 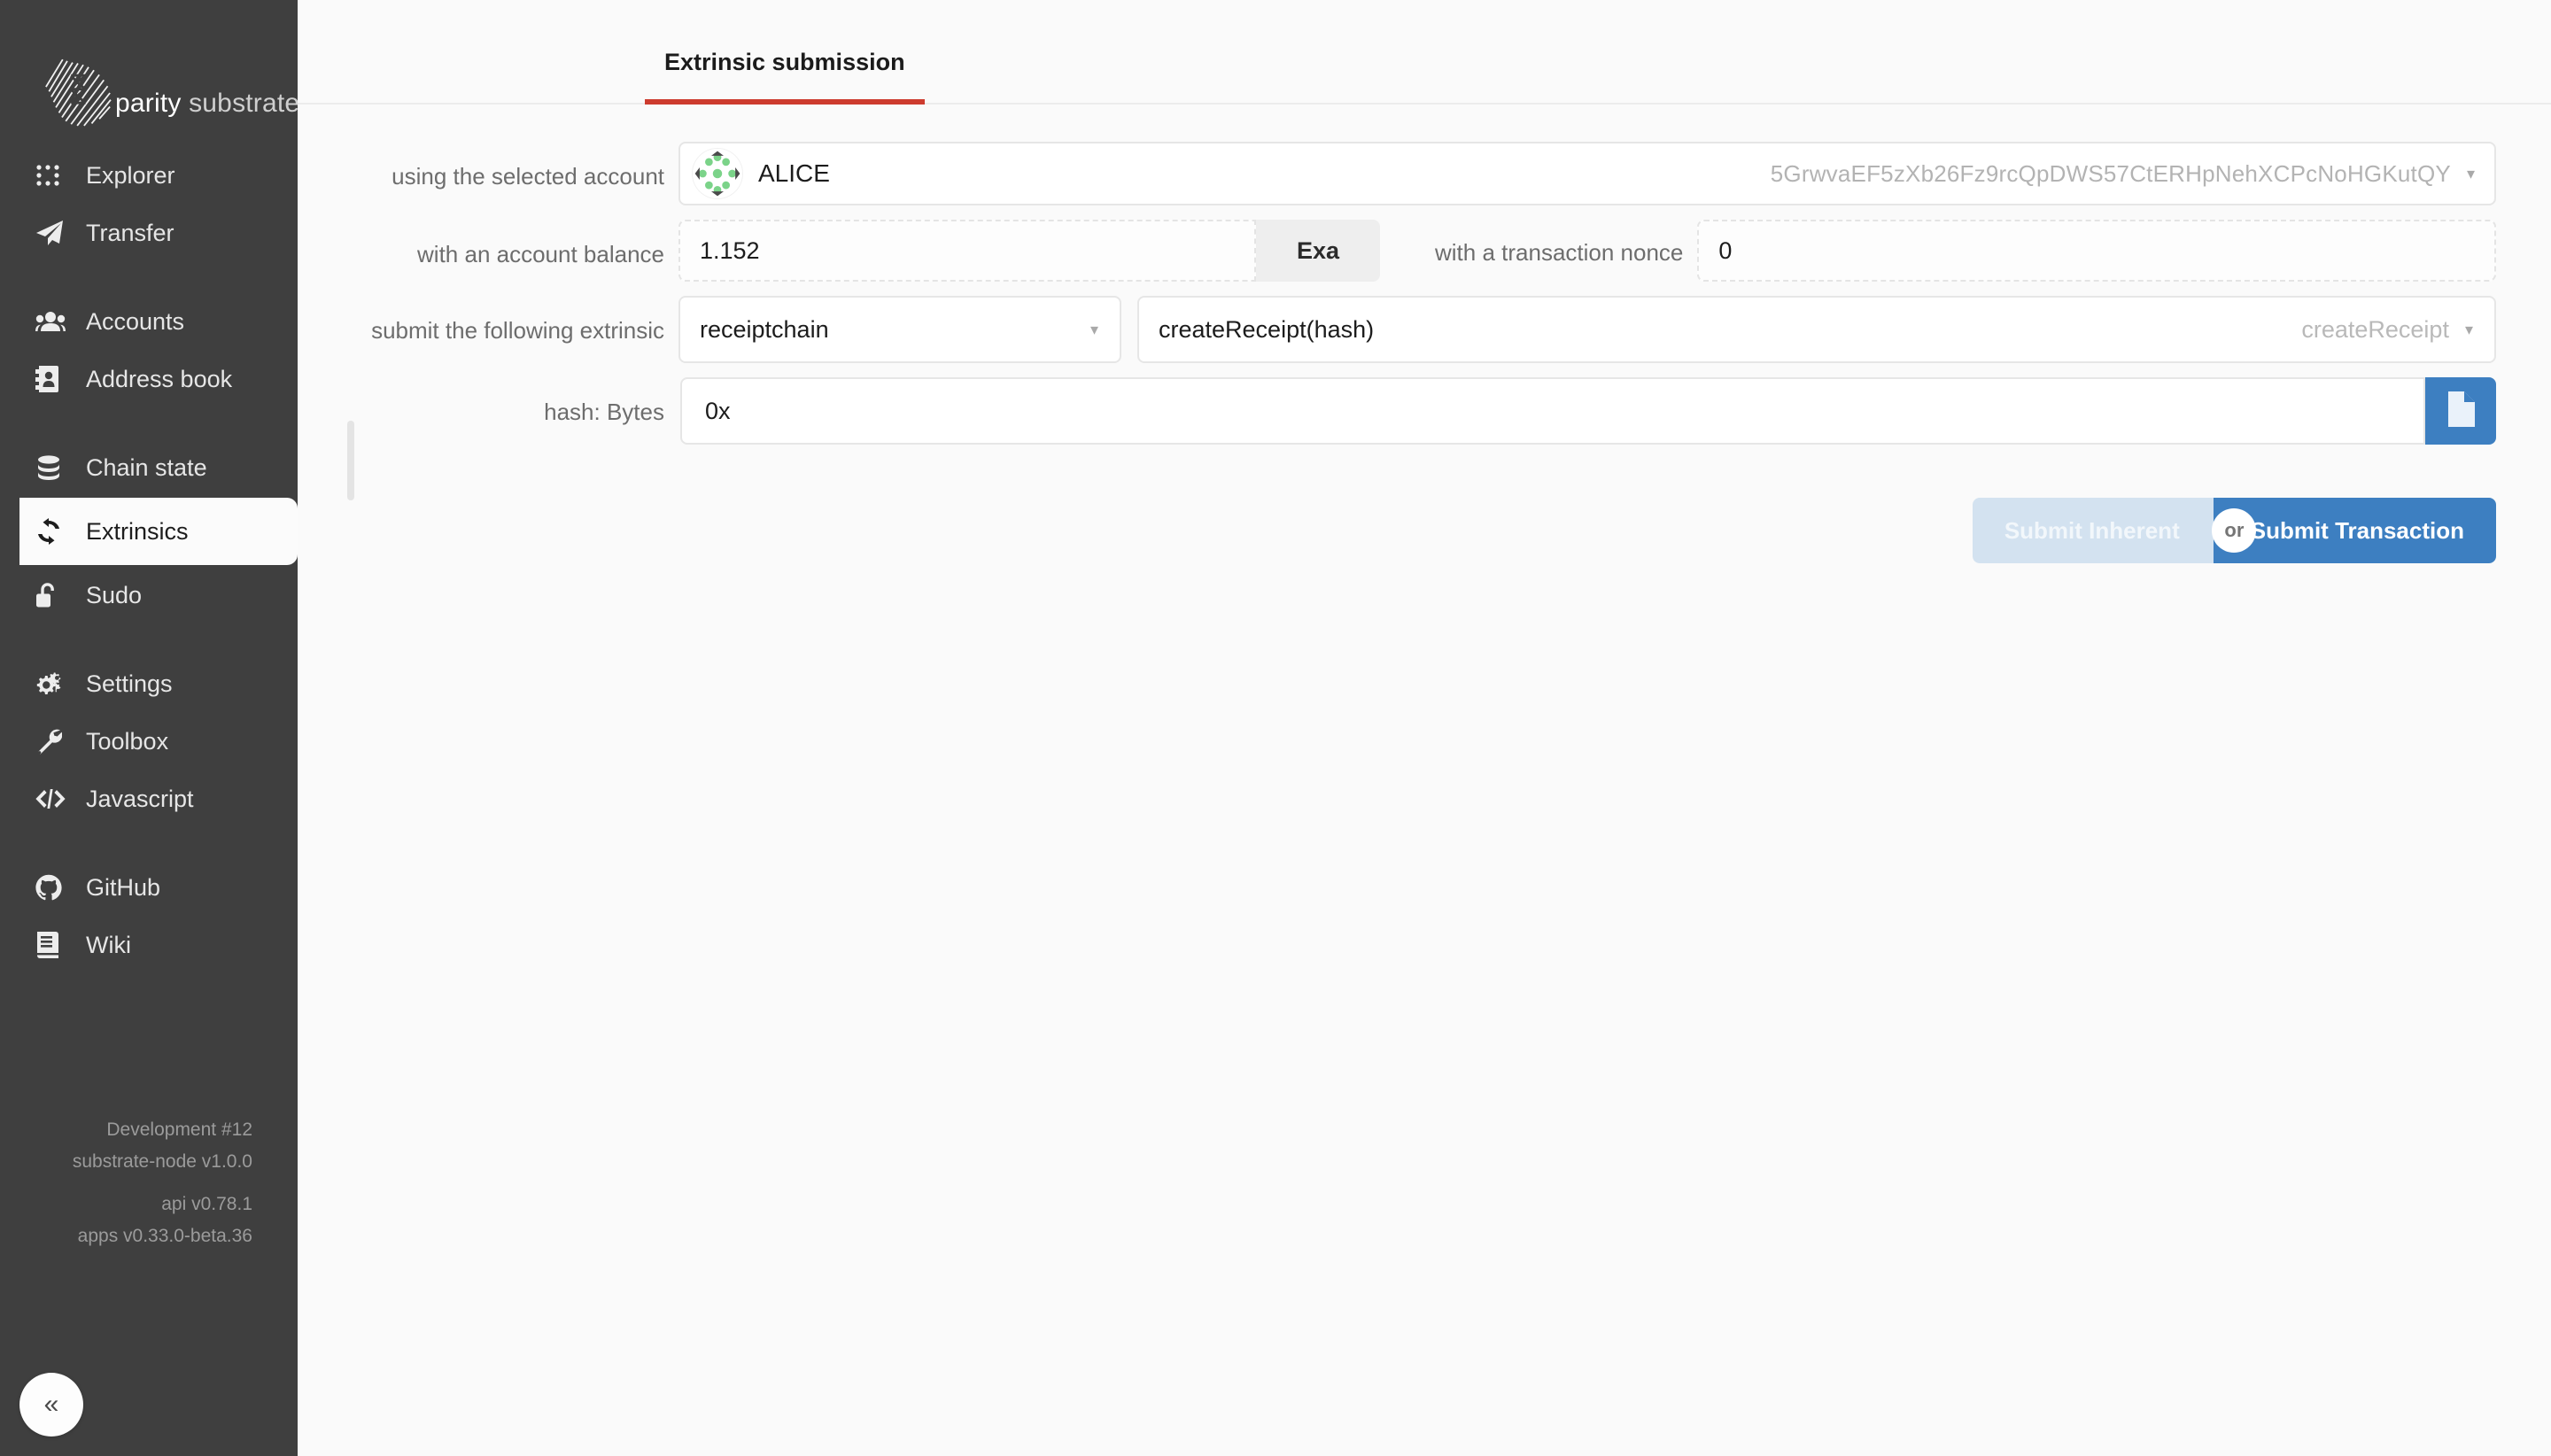 What do you see at coordinates (55, 887) in the screenshot?
I see `github-icon` at bounding box center [55, 887].